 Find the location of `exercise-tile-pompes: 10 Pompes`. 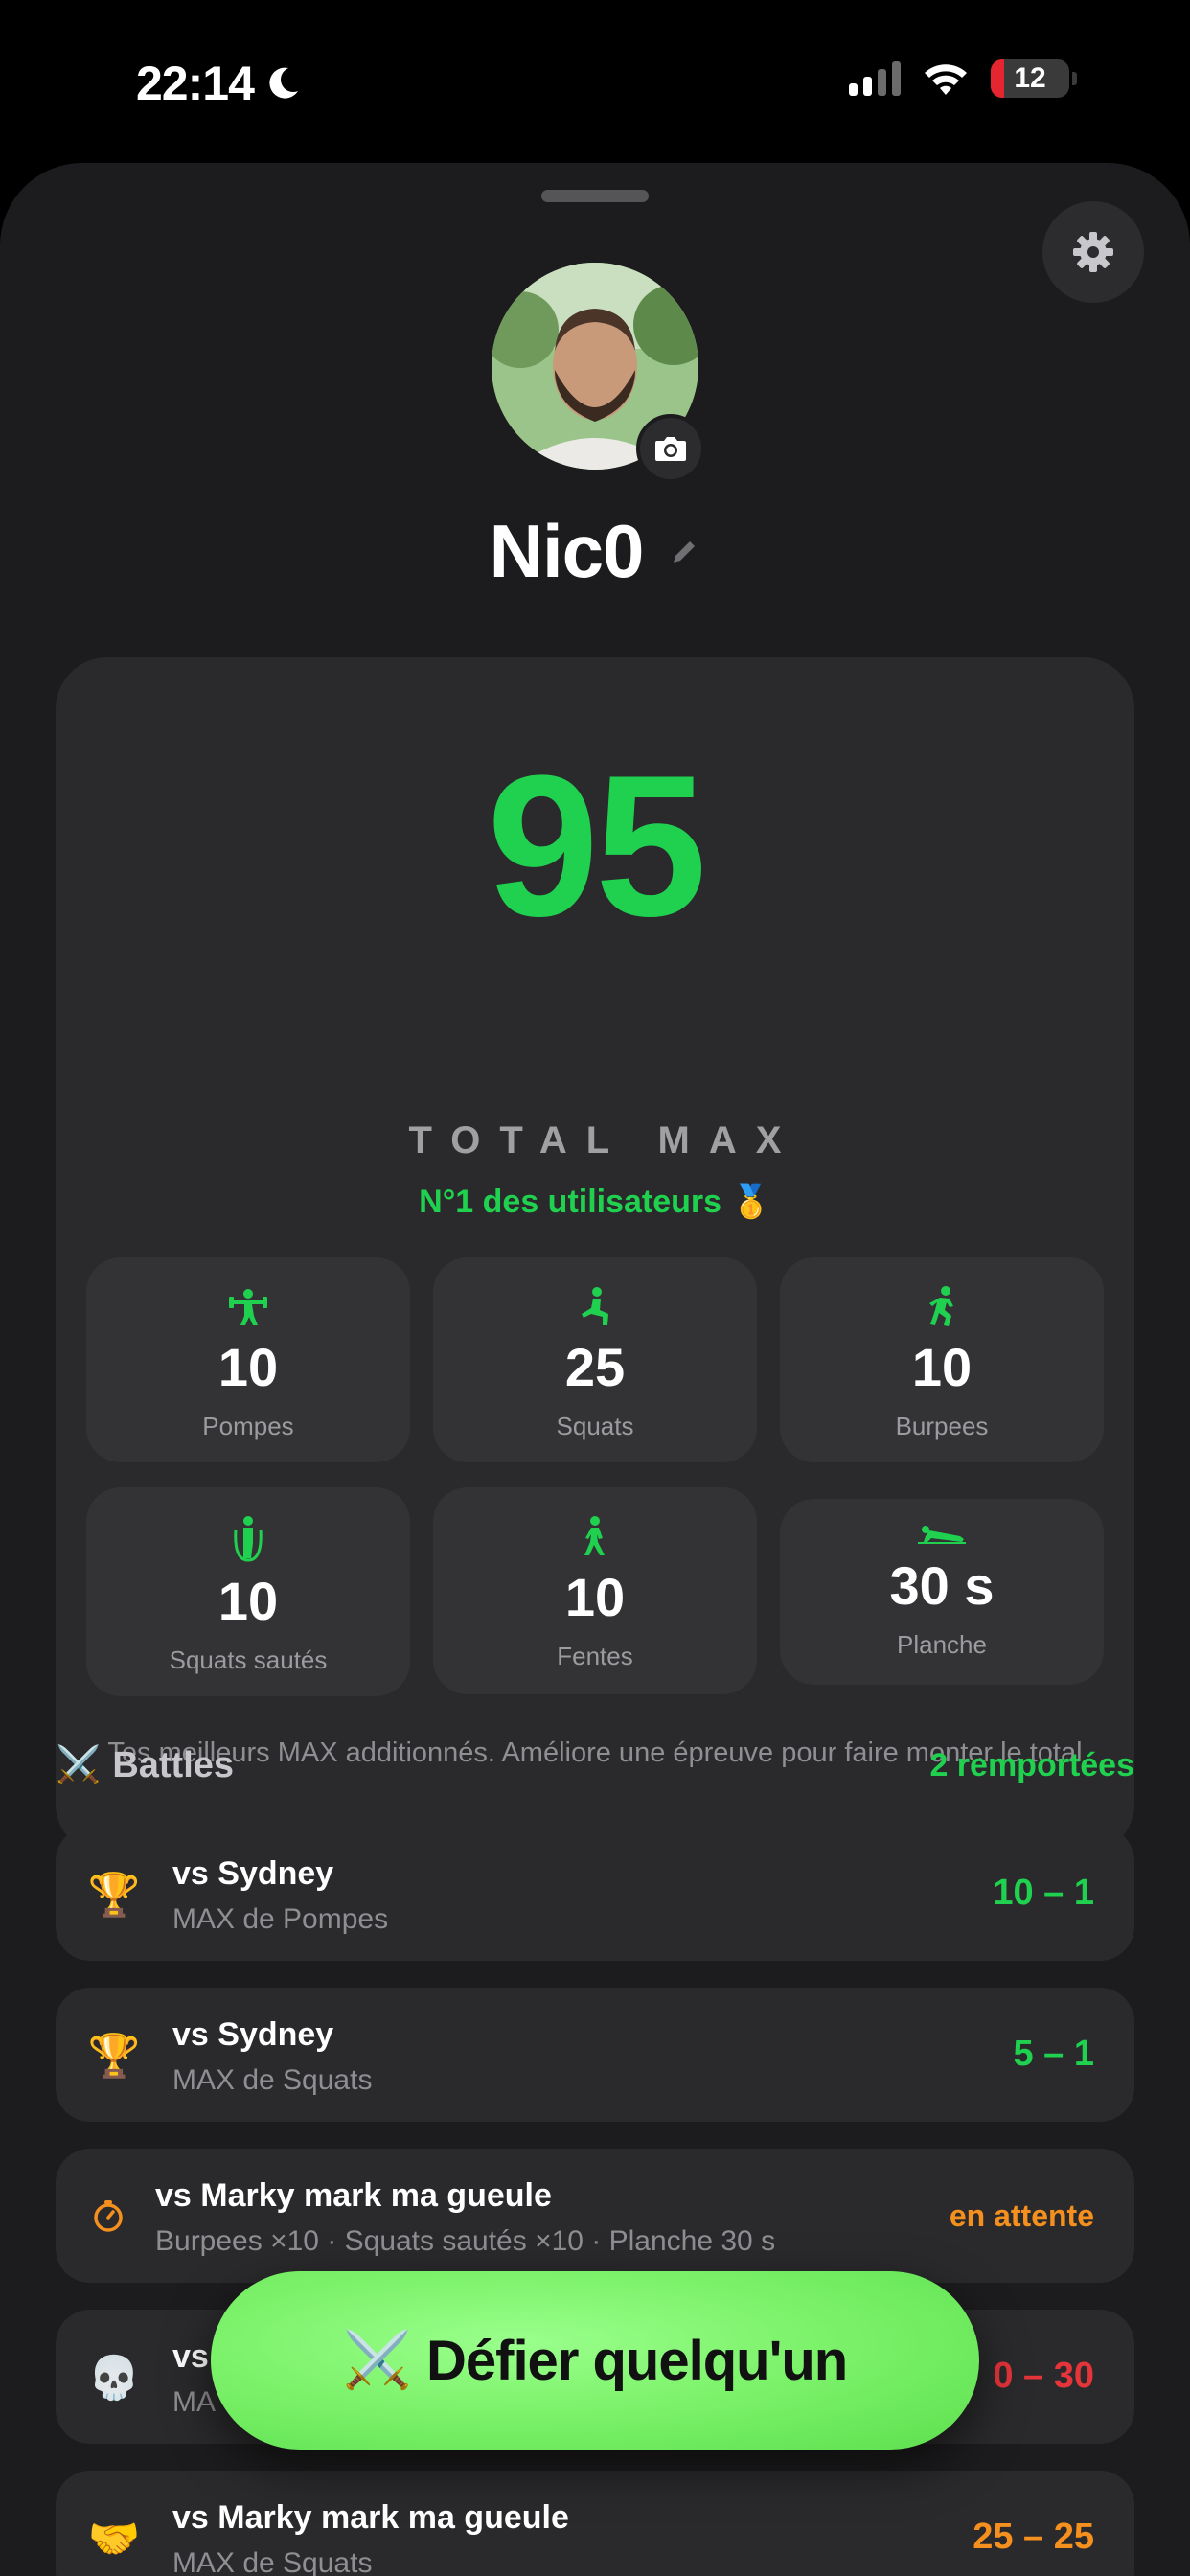

exercise-tile-pompes: 10 Pompes is located at coordinates (248, 1359).